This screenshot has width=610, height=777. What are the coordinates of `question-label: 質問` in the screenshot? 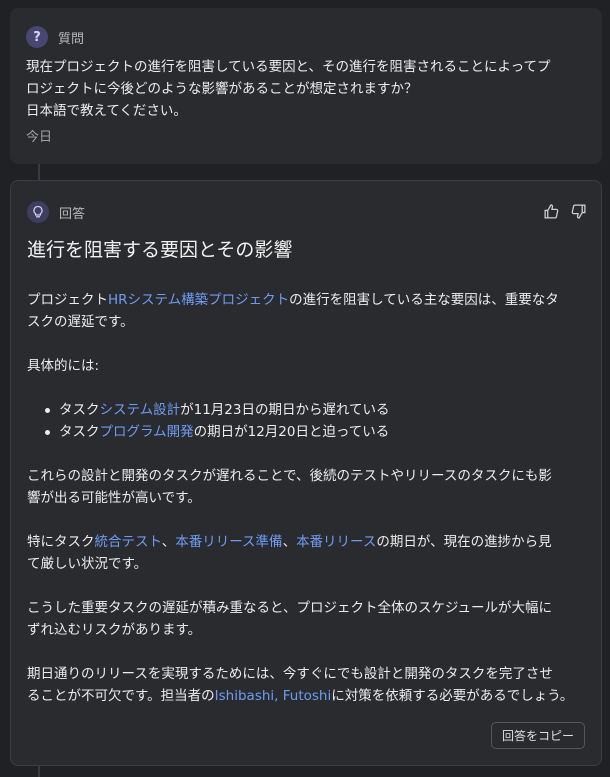 It's located at (71, 39).